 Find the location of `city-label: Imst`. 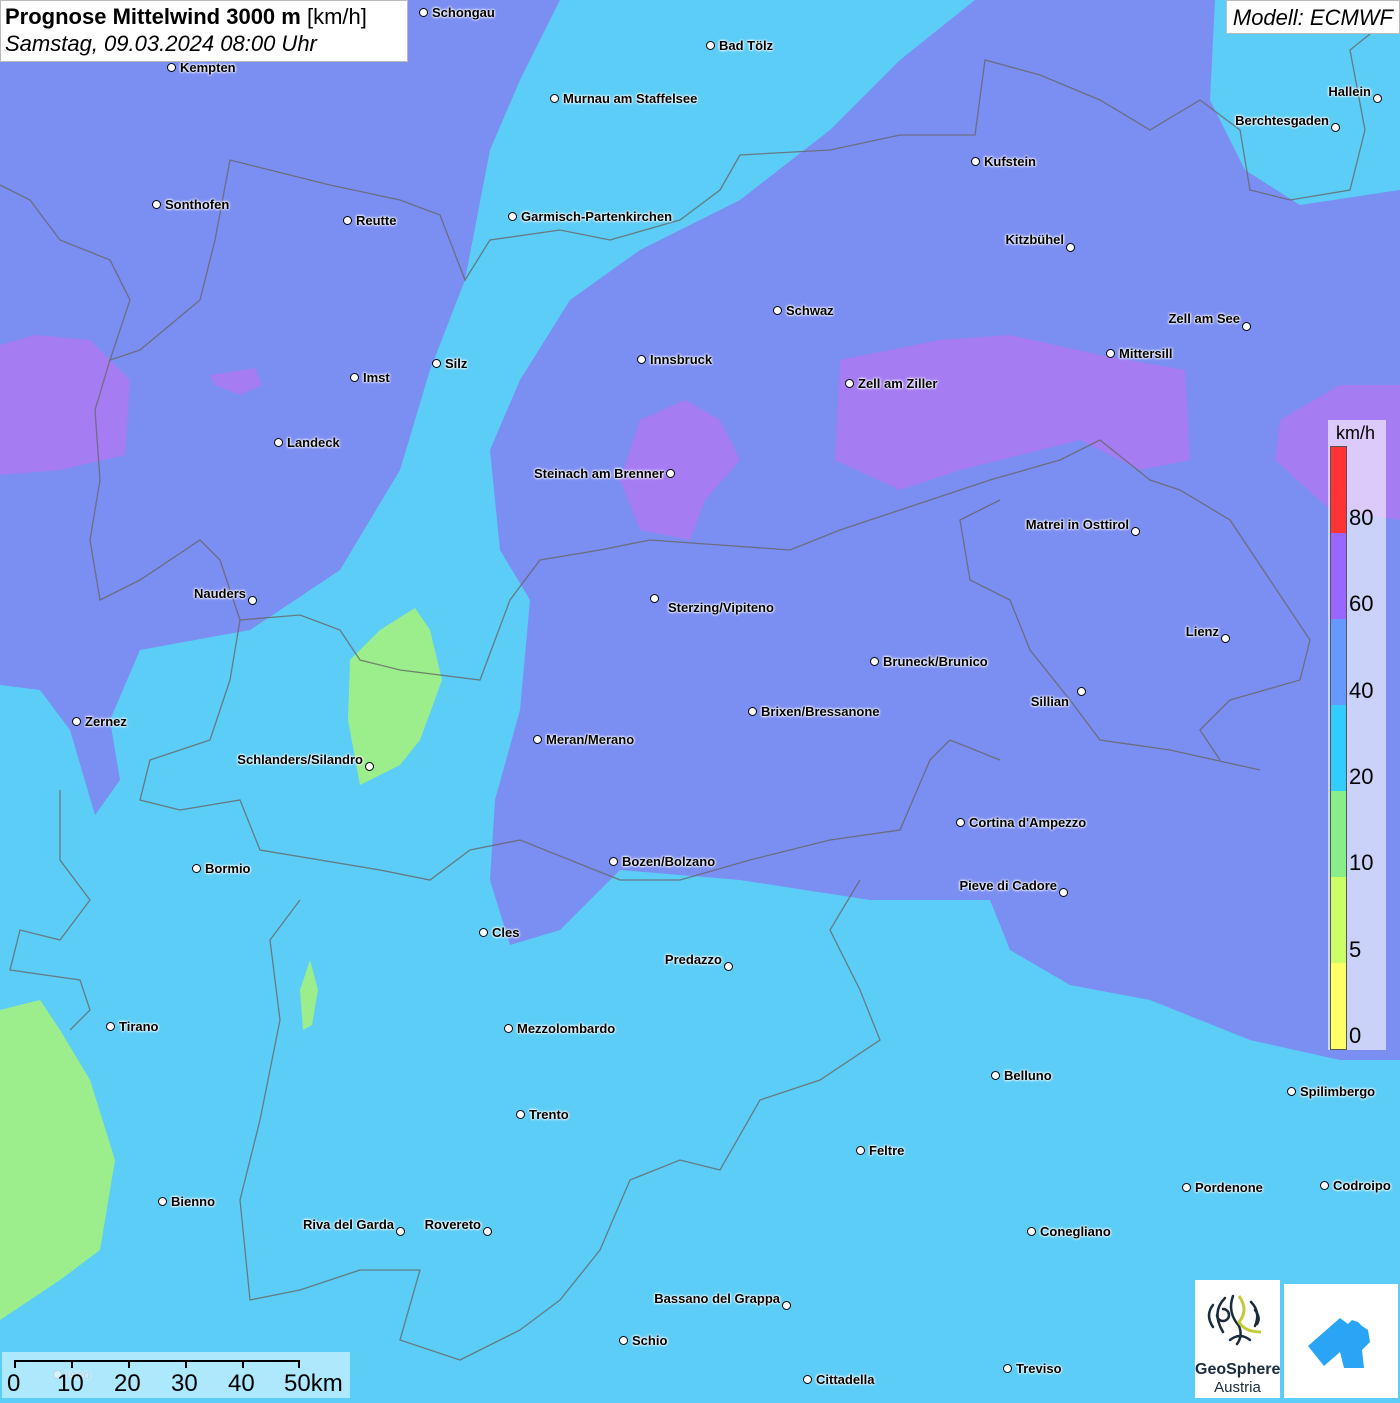

city-label: Imst is located at coordinates (376, 377).